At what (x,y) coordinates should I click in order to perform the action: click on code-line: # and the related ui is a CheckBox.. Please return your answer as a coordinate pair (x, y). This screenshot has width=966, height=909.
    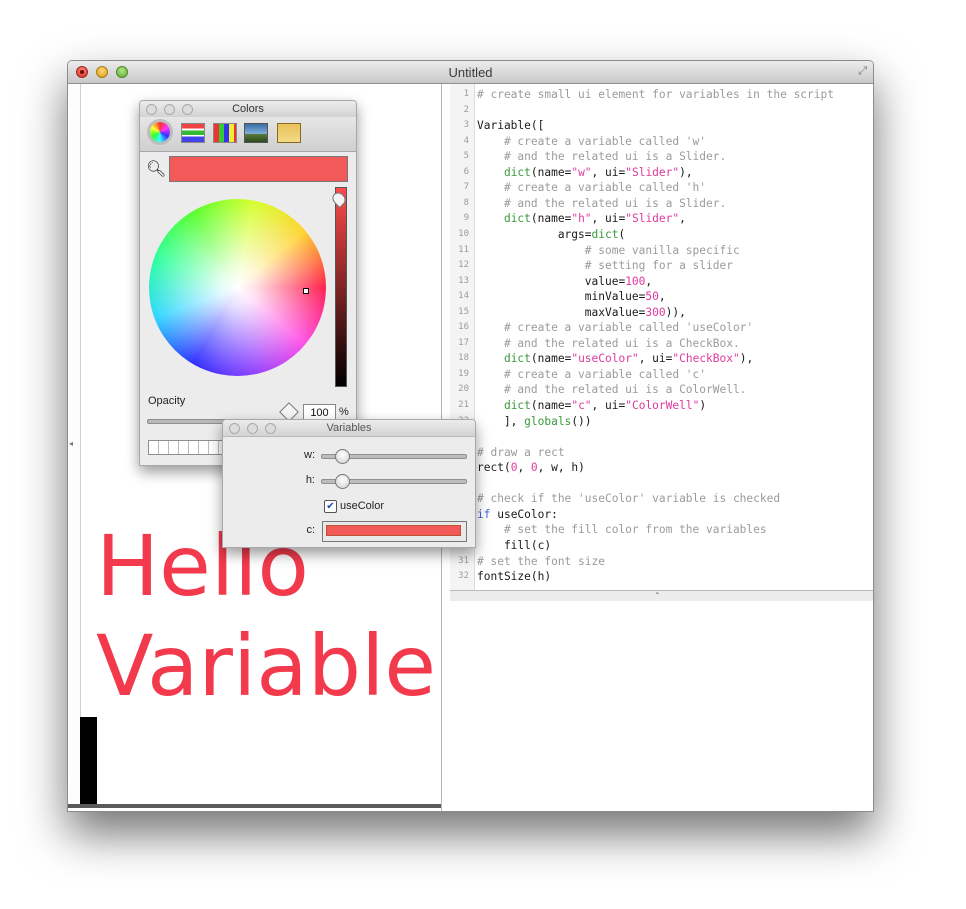
    Looking at the image, I should click on (608, 343).